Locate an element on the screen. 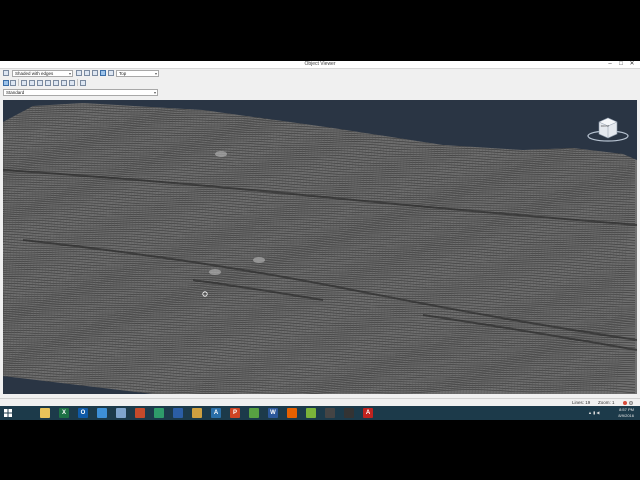 The image size is (640, 480). zoom-out-icon is located at coordinates (40, 83).